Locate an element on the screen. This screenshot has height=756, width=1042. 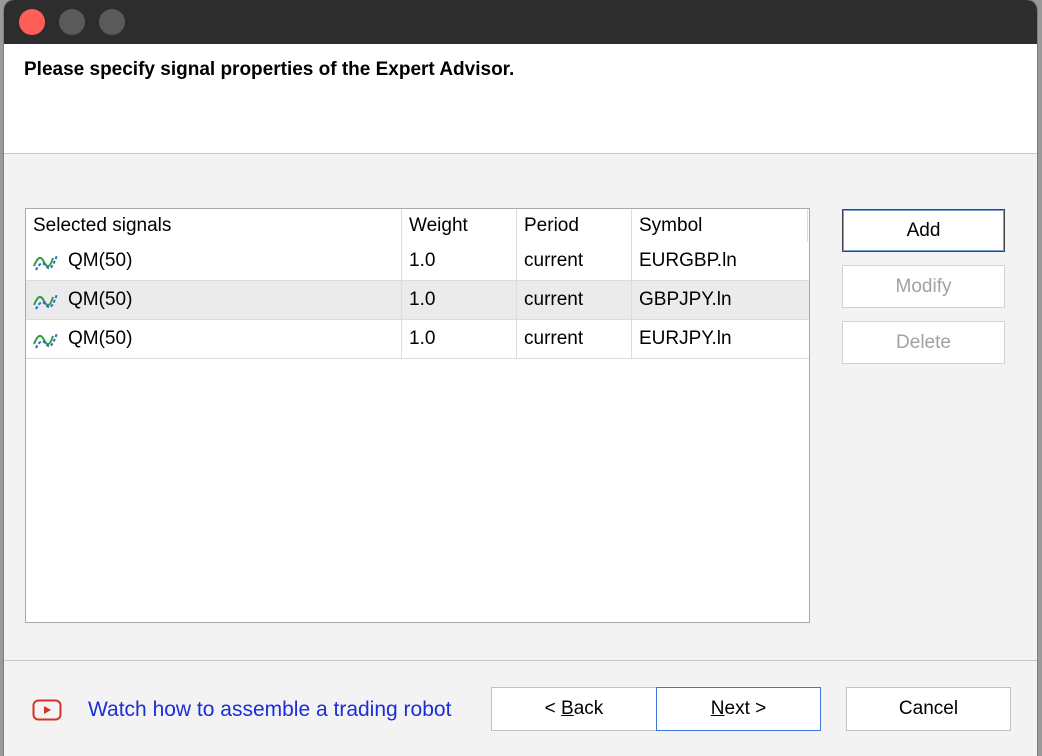
maximize-window-button is located at coordinates (112, 22).